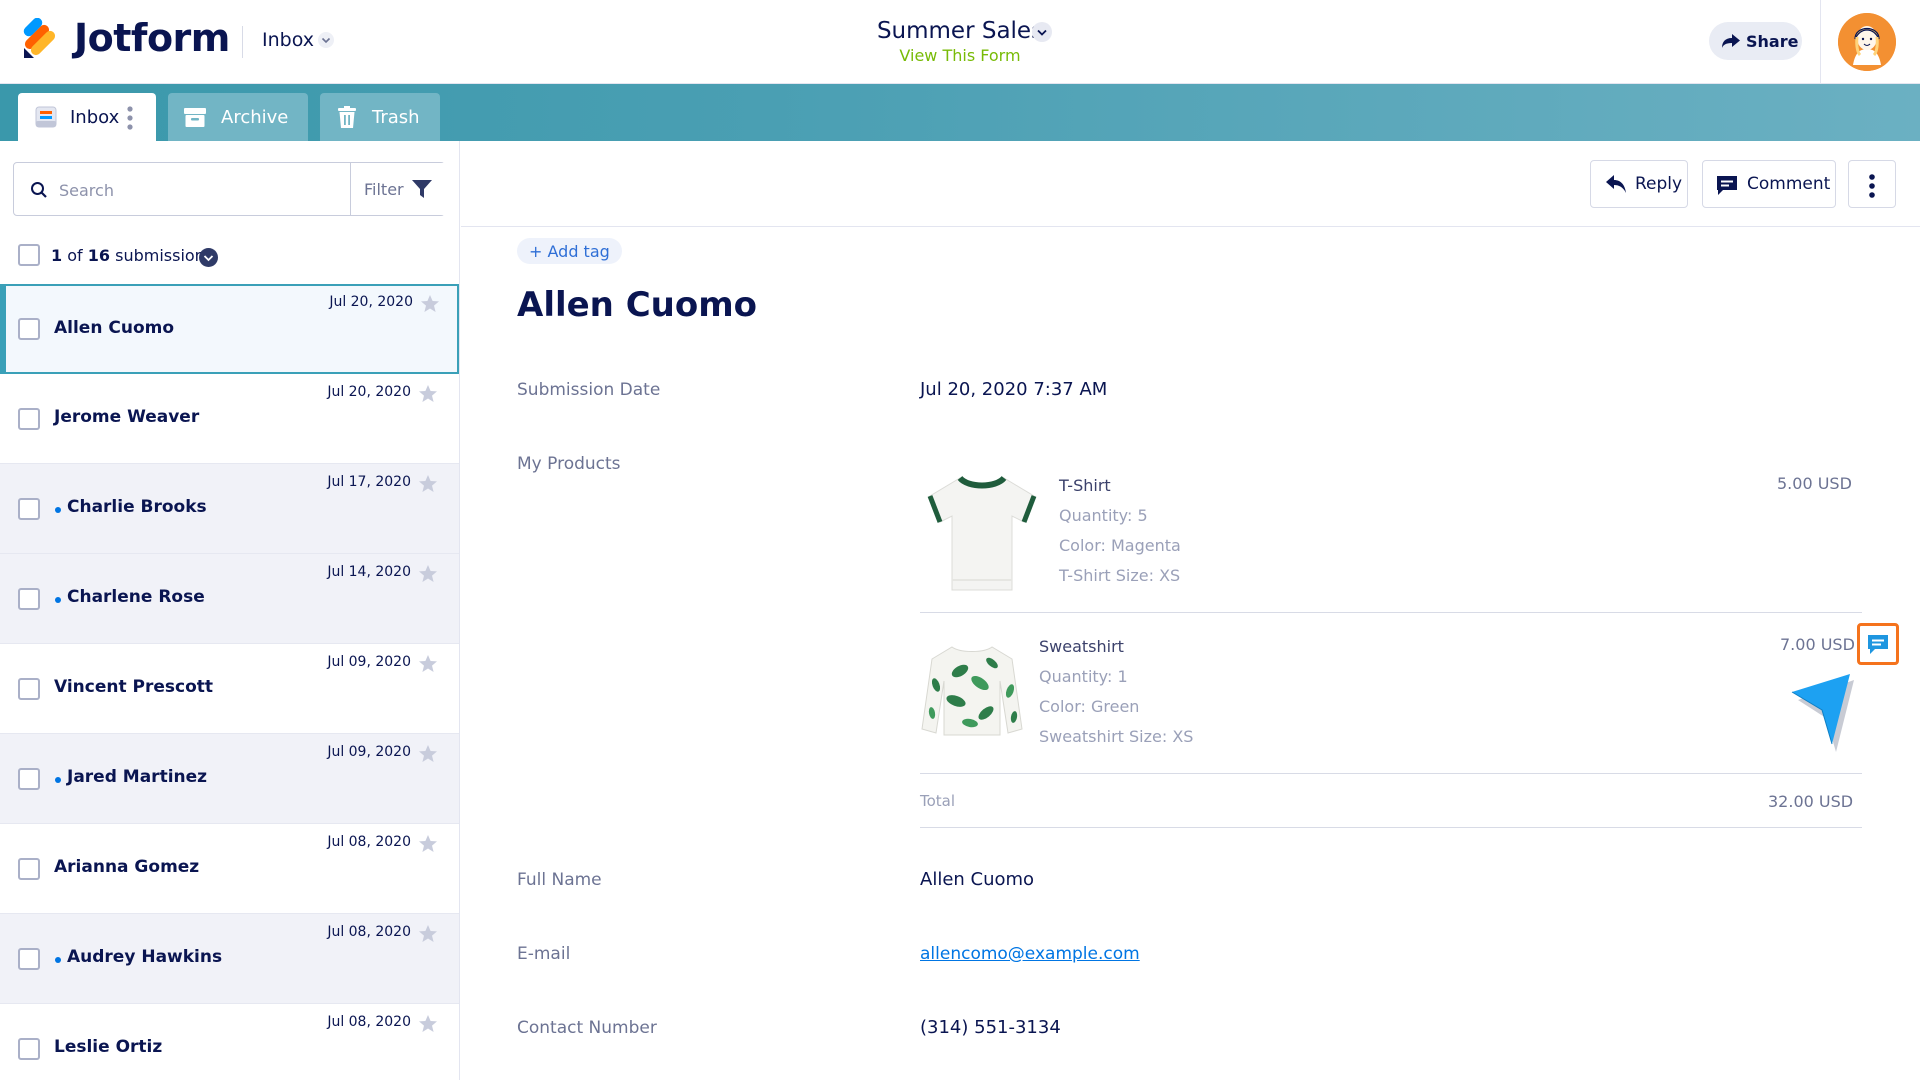 The width and height of the screenshot is (1920, 1080). I want to click on total-value: 32.00 USD, so click(1811, 801).